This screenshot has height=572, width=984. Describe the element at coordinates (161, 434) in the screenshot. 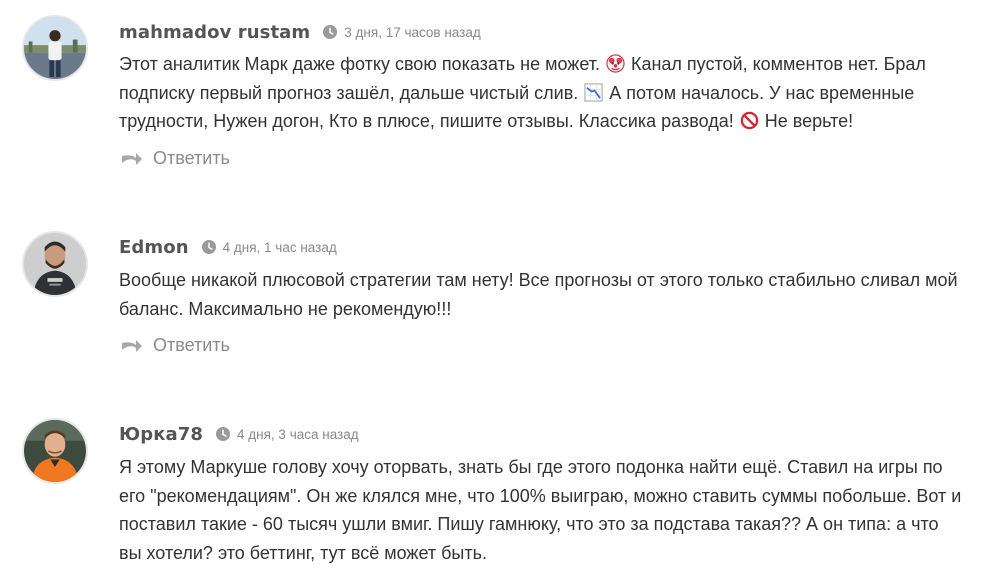

I see `comment-author: Юрка78` at that location.